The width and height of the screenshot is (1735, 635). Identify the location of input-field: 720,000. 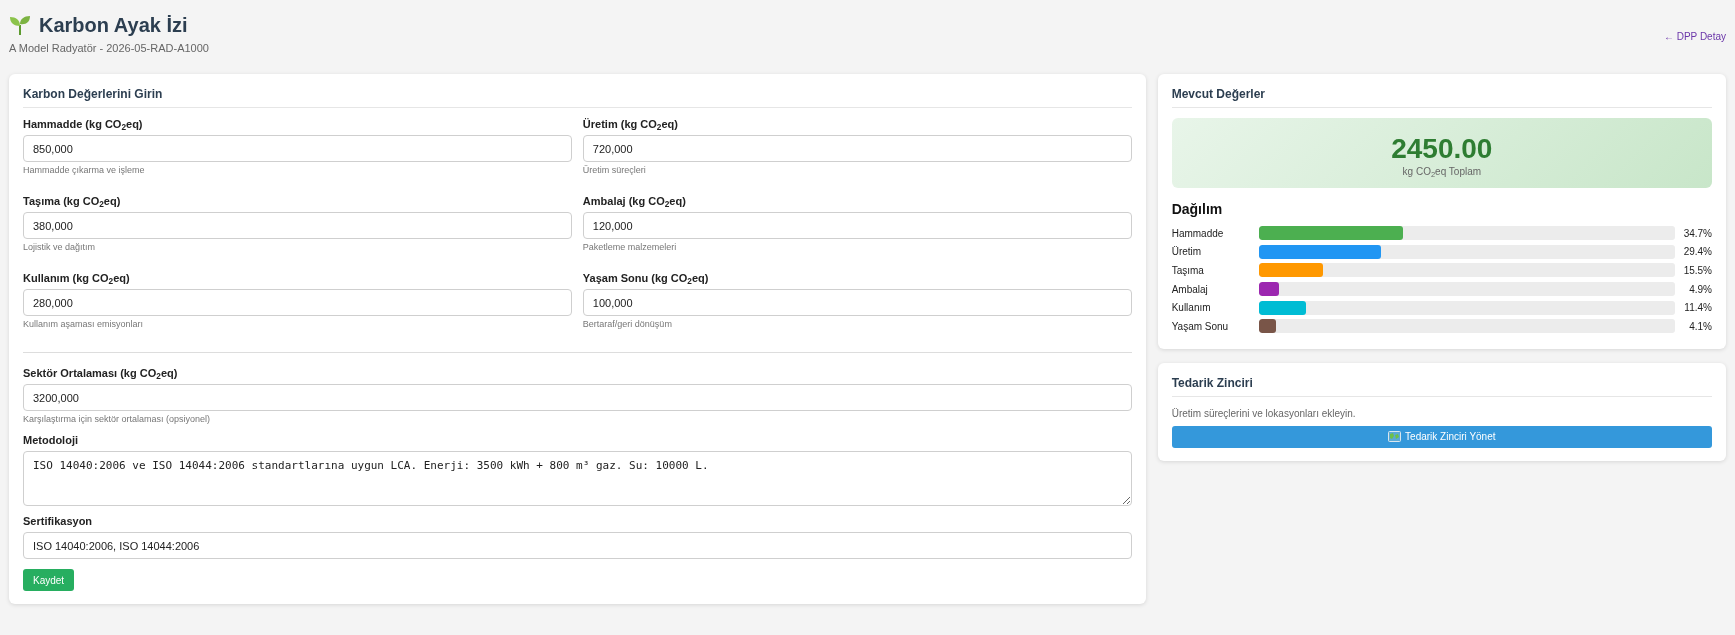
(857, 148).